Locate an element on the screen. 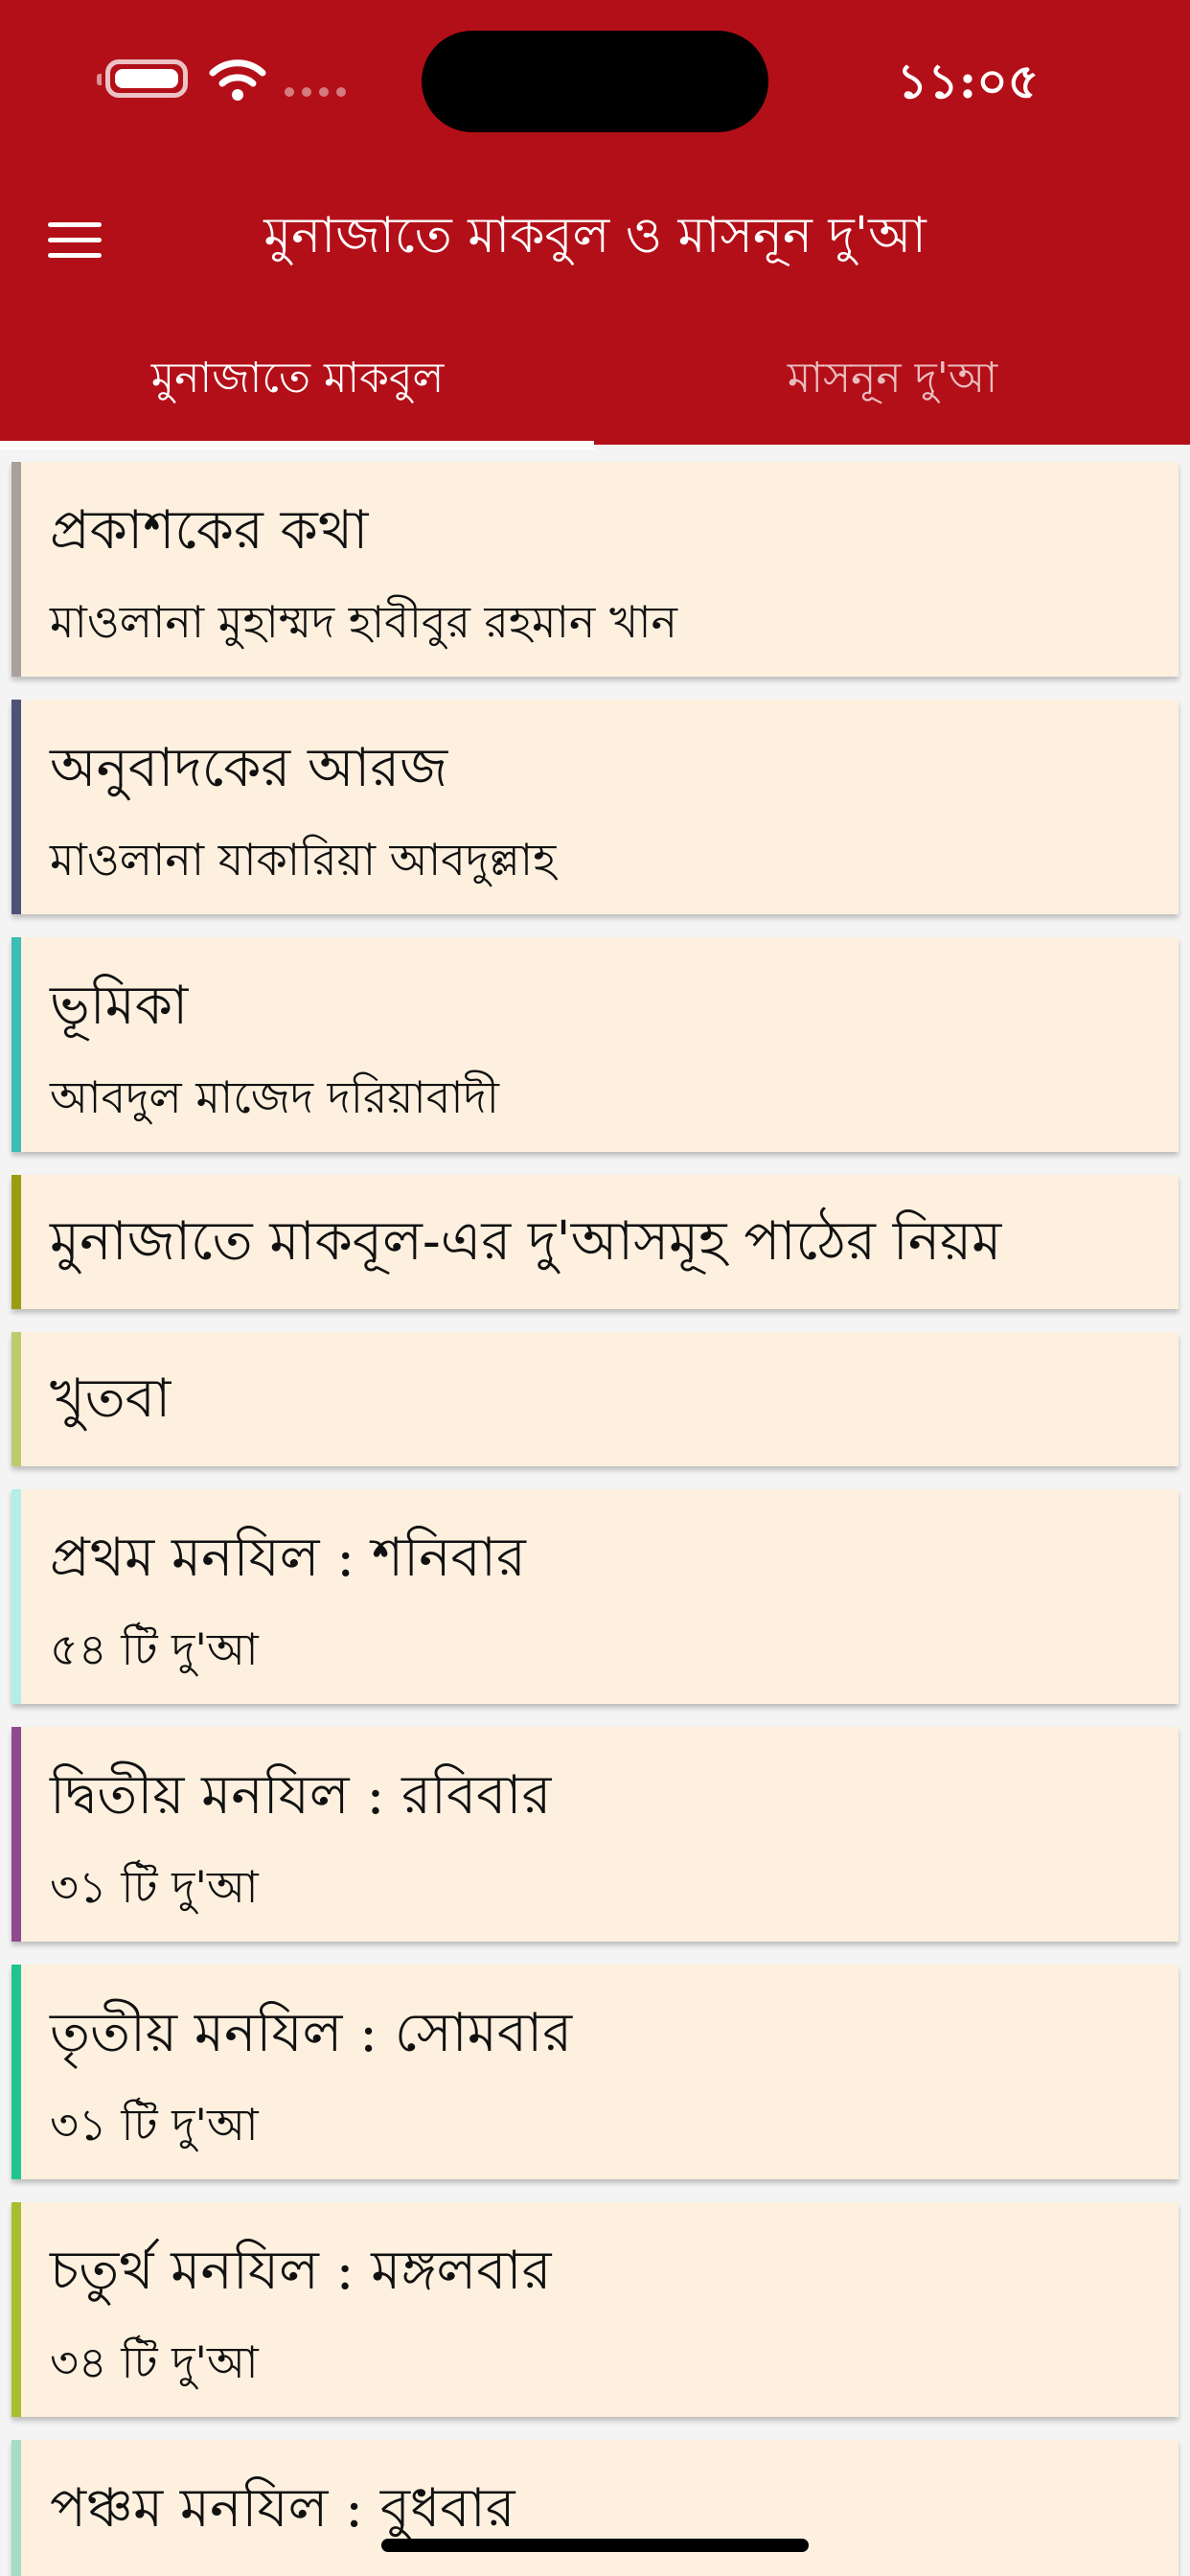 The image size is (1190, 2576). chapter-card-manzil-1: প্রথম মনযিল : শনিবার ৫৪ টি দু'আ is located at coordinates (595, 1596).